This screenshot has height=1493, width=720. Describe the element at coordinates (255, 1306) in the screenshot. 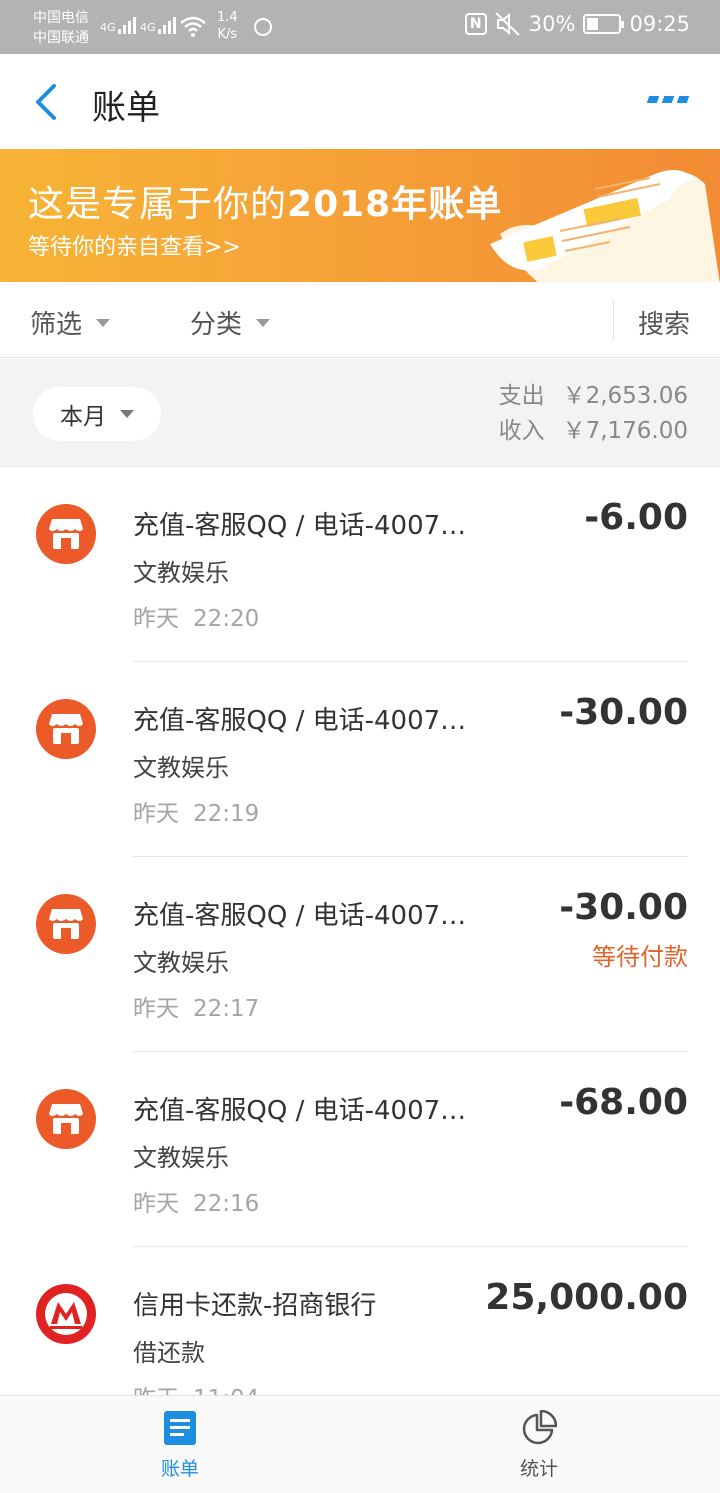

I see `transaction-name: 信用卡还款-招商银行` at that location.